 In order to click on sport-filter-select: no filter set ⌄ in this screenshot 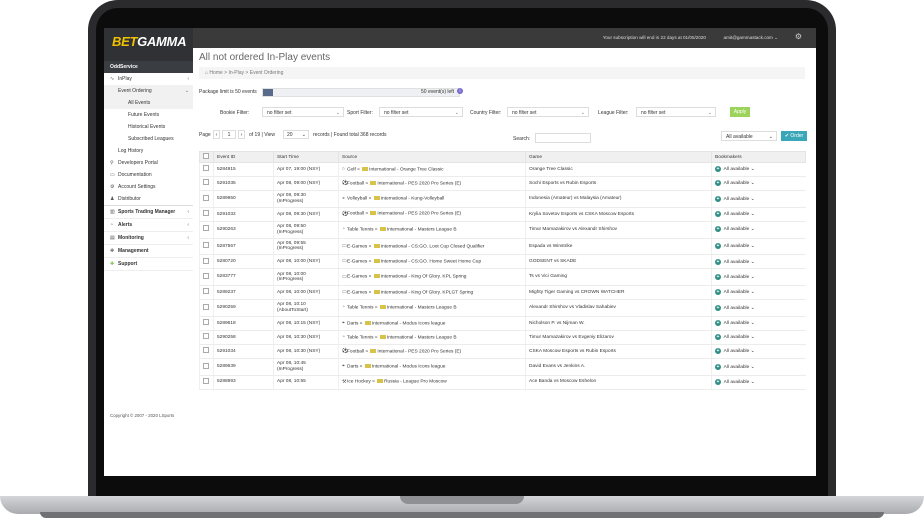, I will do `click(421, 112)`.